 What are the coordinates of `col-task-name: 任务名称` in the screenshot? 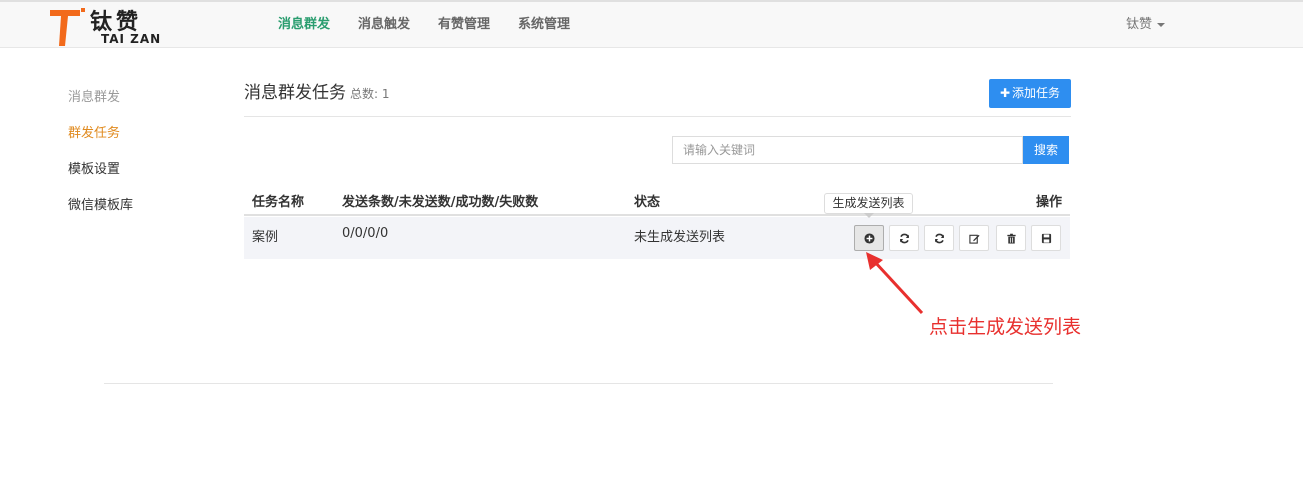 It's located at (278, 202).